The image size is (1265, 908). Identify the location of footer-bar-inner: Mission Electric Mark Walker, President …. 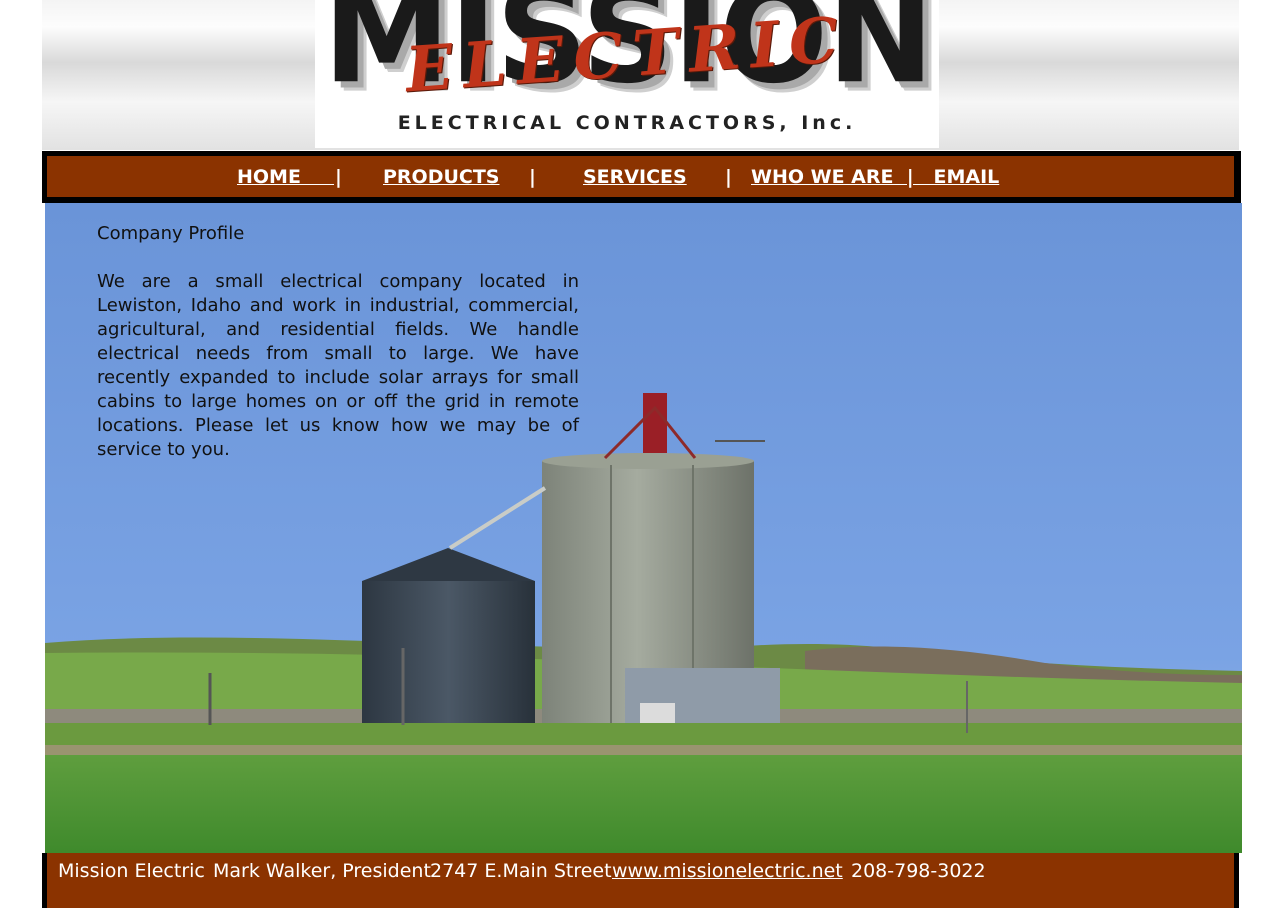
(640, 880).